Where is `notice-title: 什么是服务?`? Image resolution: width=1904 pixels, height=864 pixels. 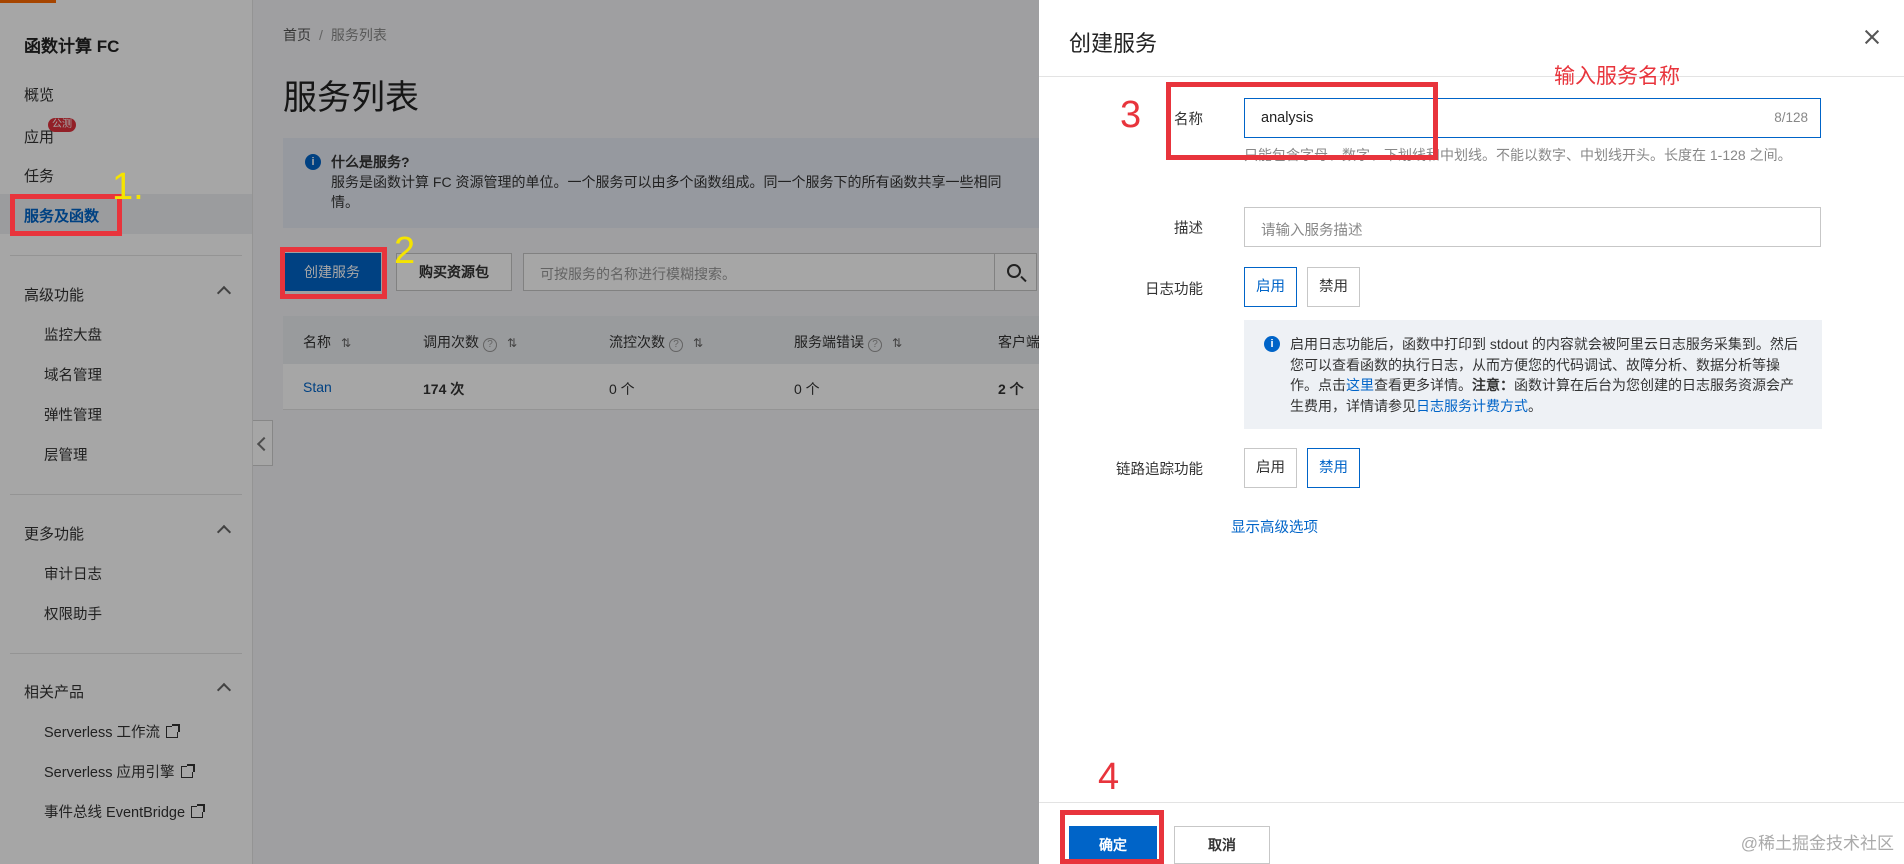
notice-title: 什么是服务? is located at coordinates (370, 162).